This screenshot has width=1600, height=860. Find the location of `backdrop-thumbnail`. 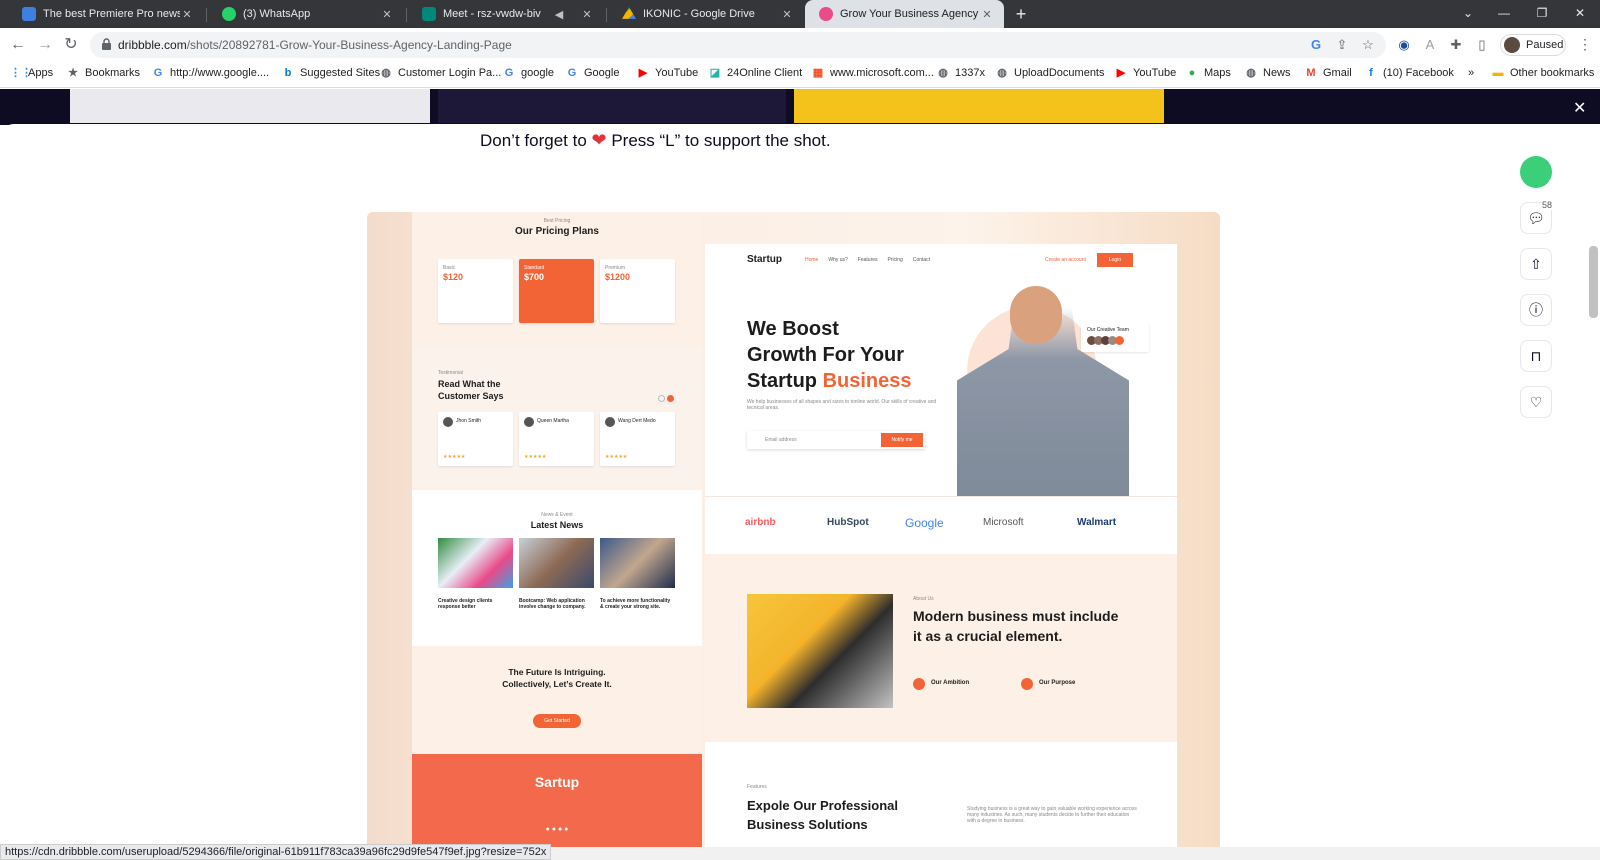

backdrop-thumbnail is located at coordinates (979, 106).